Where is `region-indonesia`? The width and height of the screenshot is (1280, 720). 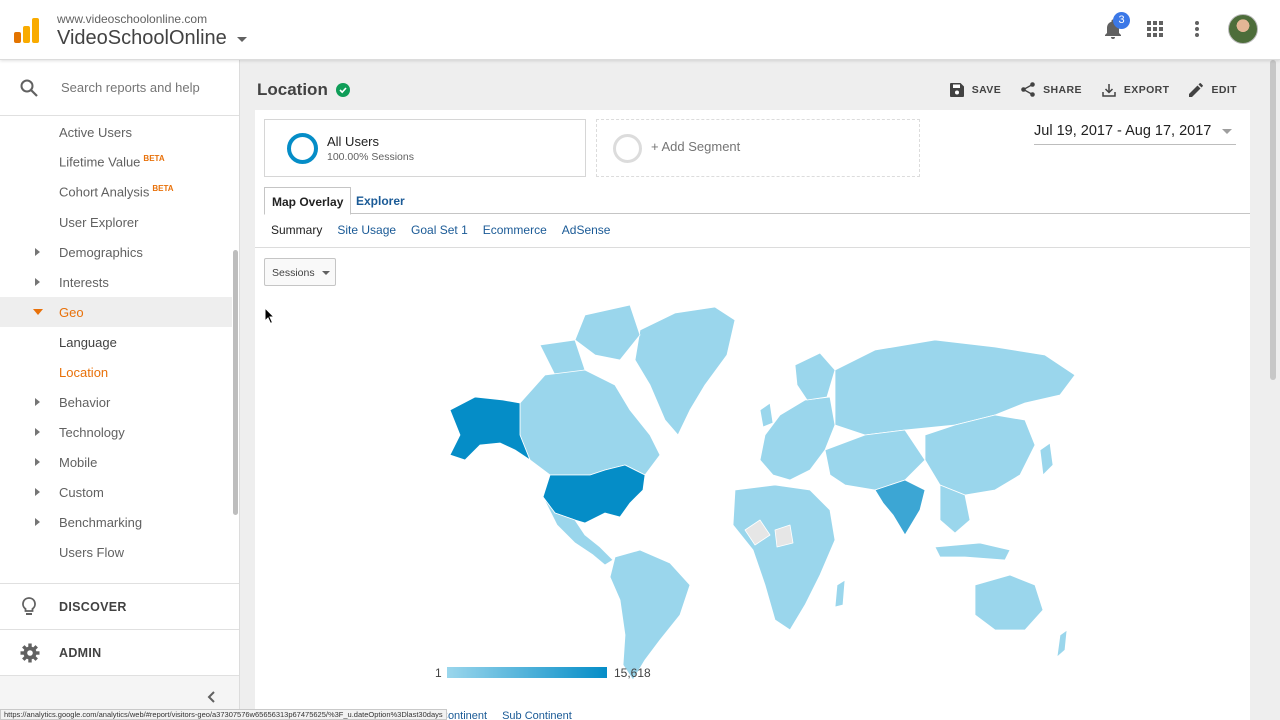 region-indonesia is located at coordinates (972, 551).